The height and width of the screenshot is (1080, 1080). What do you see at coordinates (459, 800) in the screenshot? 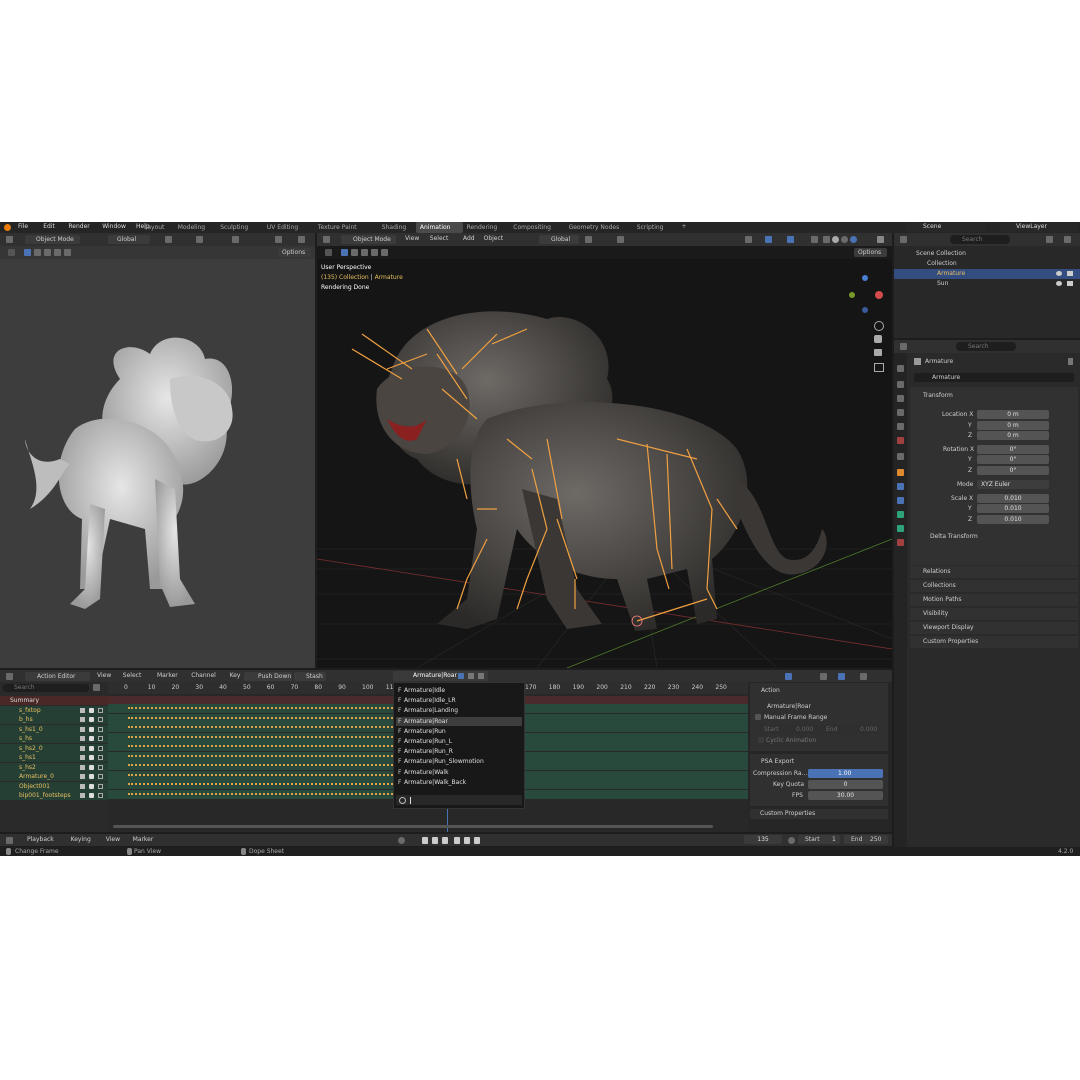
I see `action-filter-input` at bounding box center [459, 800].